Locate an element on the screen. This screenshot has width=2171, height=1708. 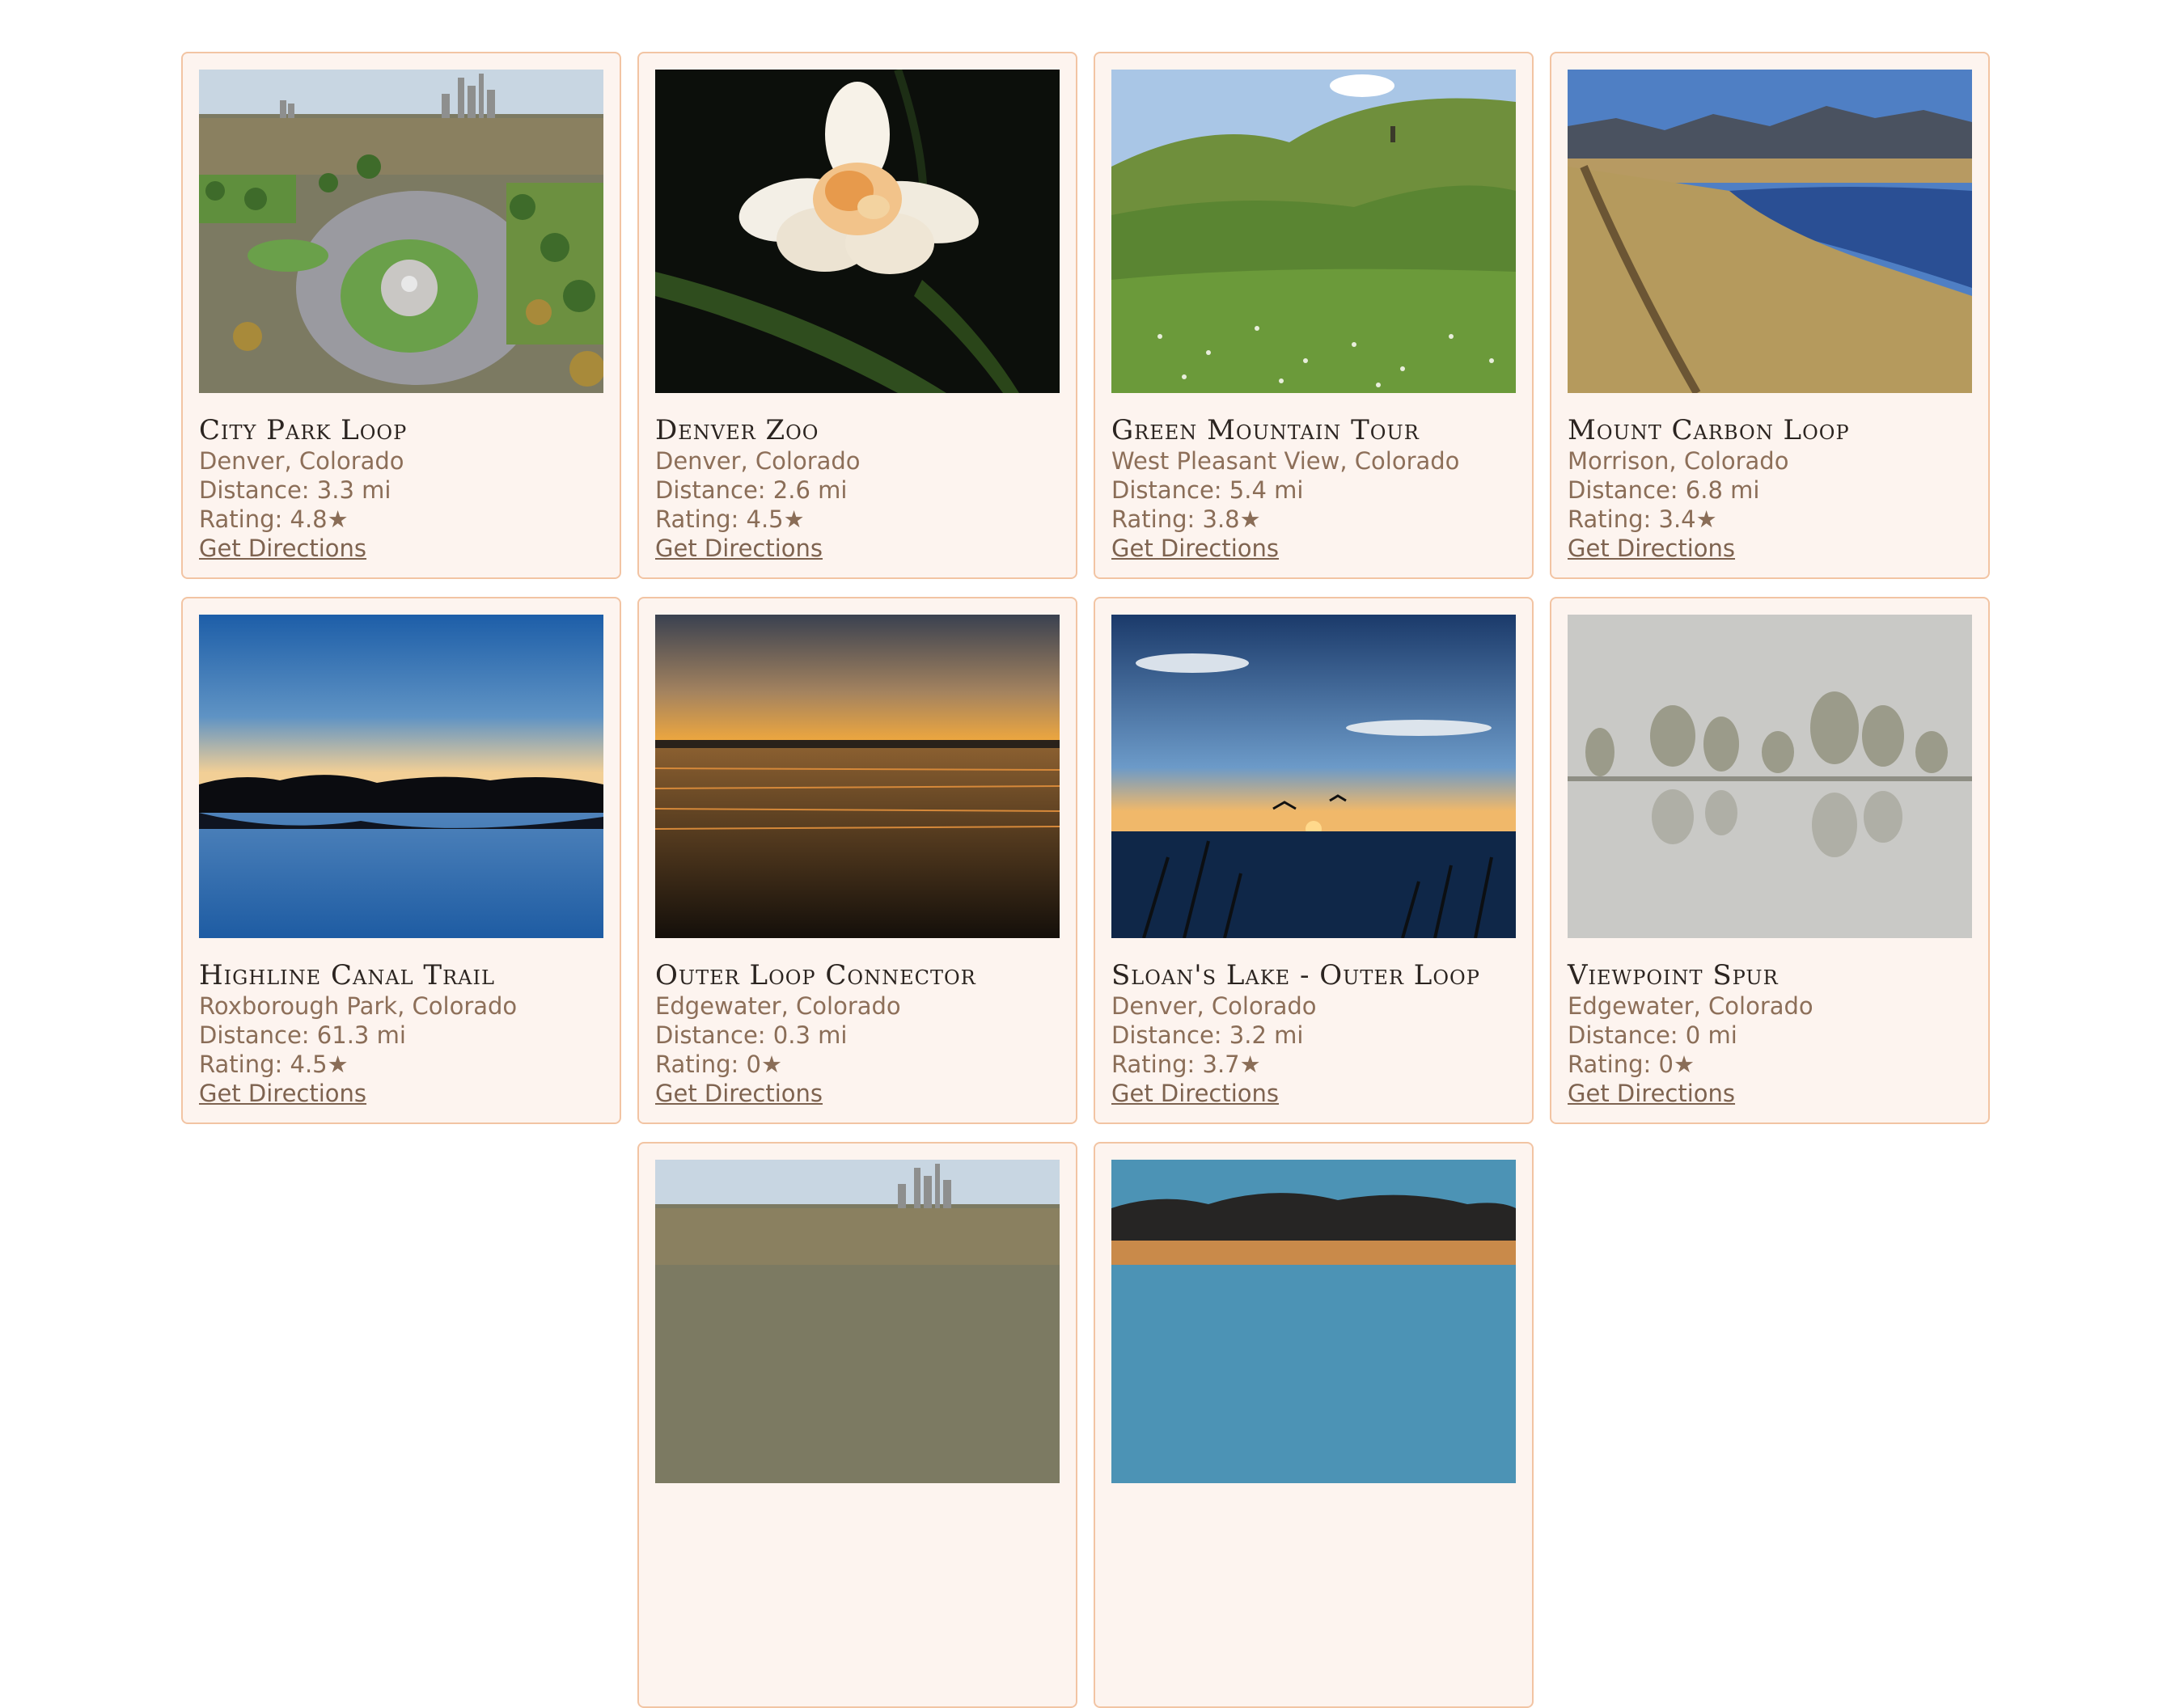
reed-sunset-image is located at coordinates (1314, 776).